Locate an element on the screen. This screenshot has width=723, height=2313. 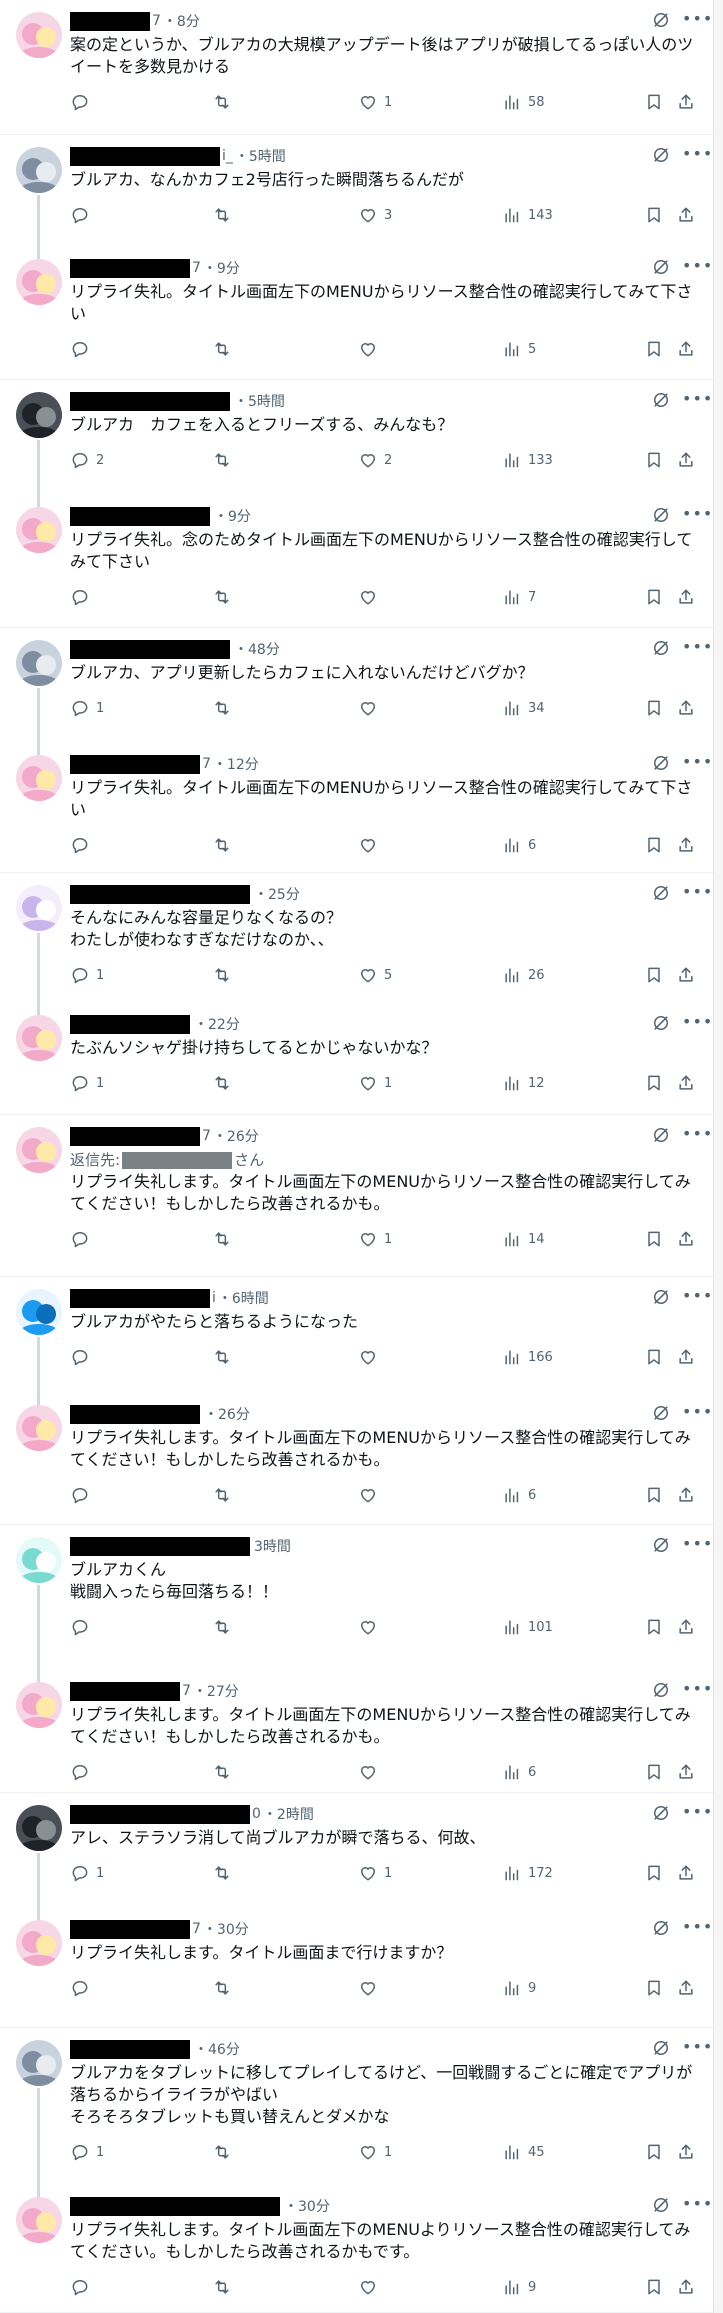
reply-button: 2 is located at coordinates (87, 460).